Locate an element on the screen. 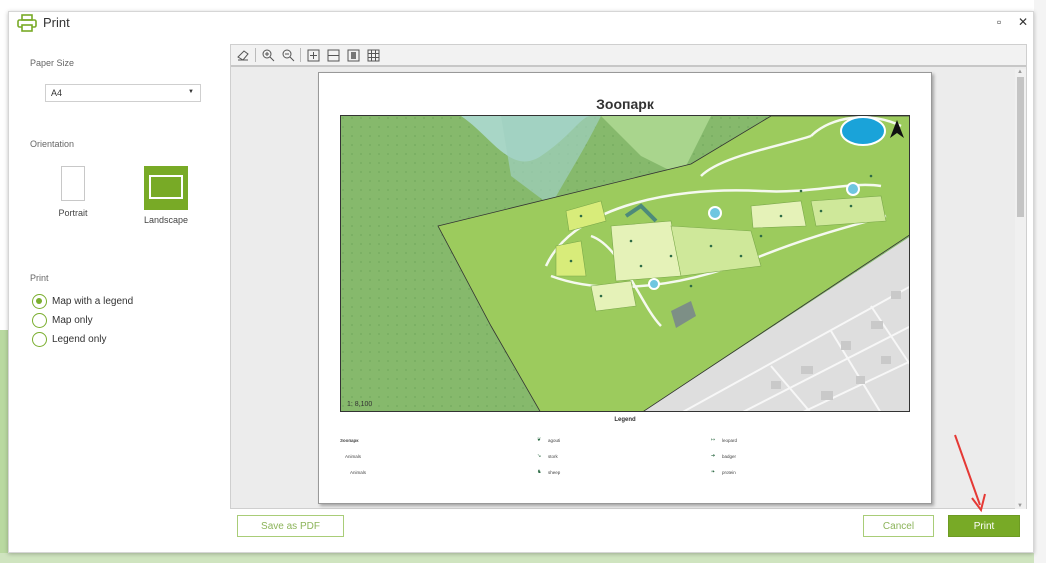 Image resolution: width=1046 pixels, height=563 pixels. preview-toolbar is located at coordinates (628, 56).